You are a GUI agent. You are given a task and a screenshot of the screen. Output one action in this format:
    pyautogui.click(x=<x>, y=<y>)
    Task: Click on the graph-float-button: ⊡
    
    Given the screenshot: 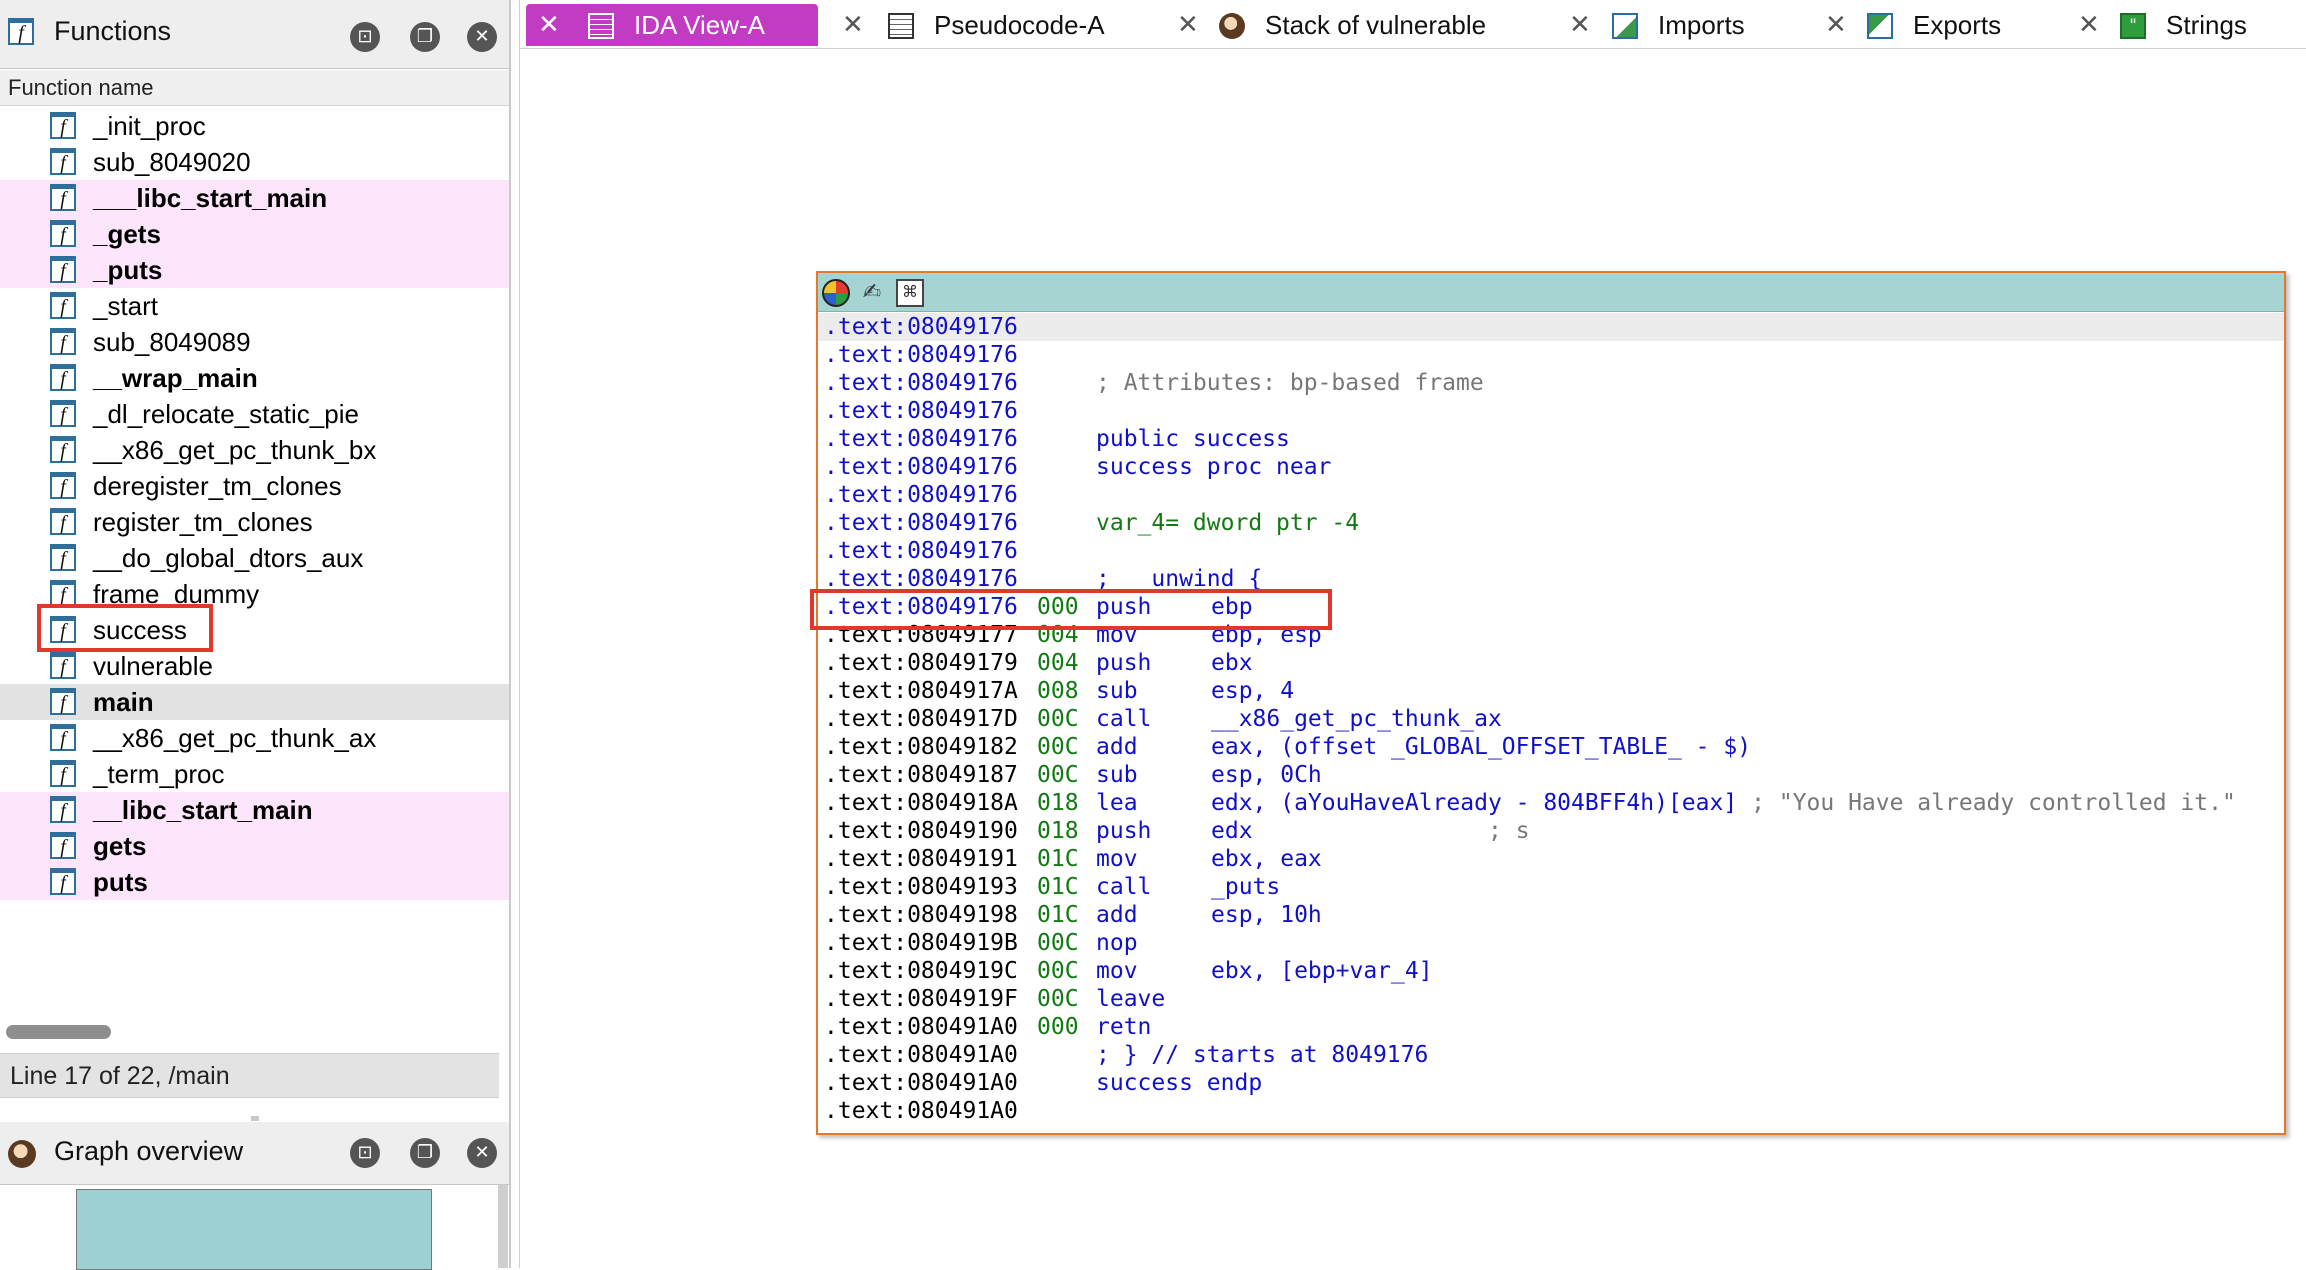 What is the action you would take?
    pyautogui.click(x=365, y=1153)
    